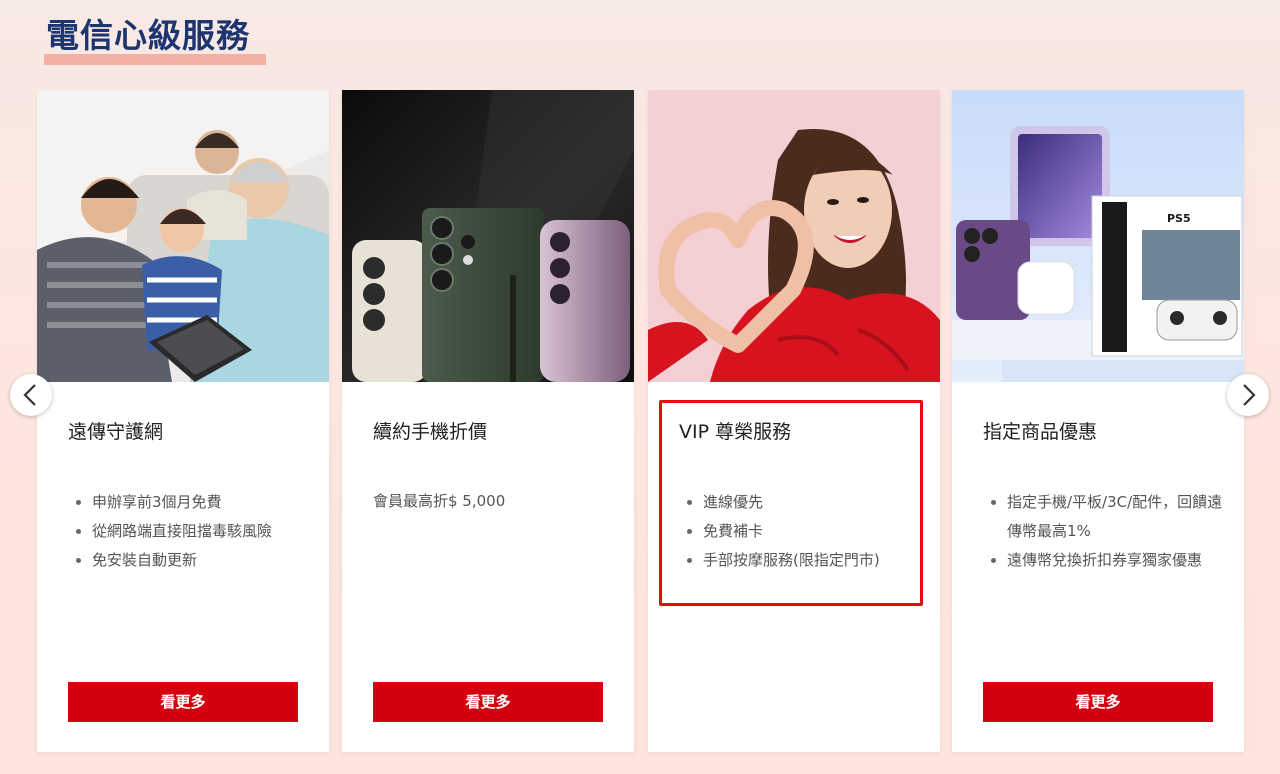 The width and height of the screenshot is (1280, 774). I want to click on chevron-left-icon, so click(29, 395).